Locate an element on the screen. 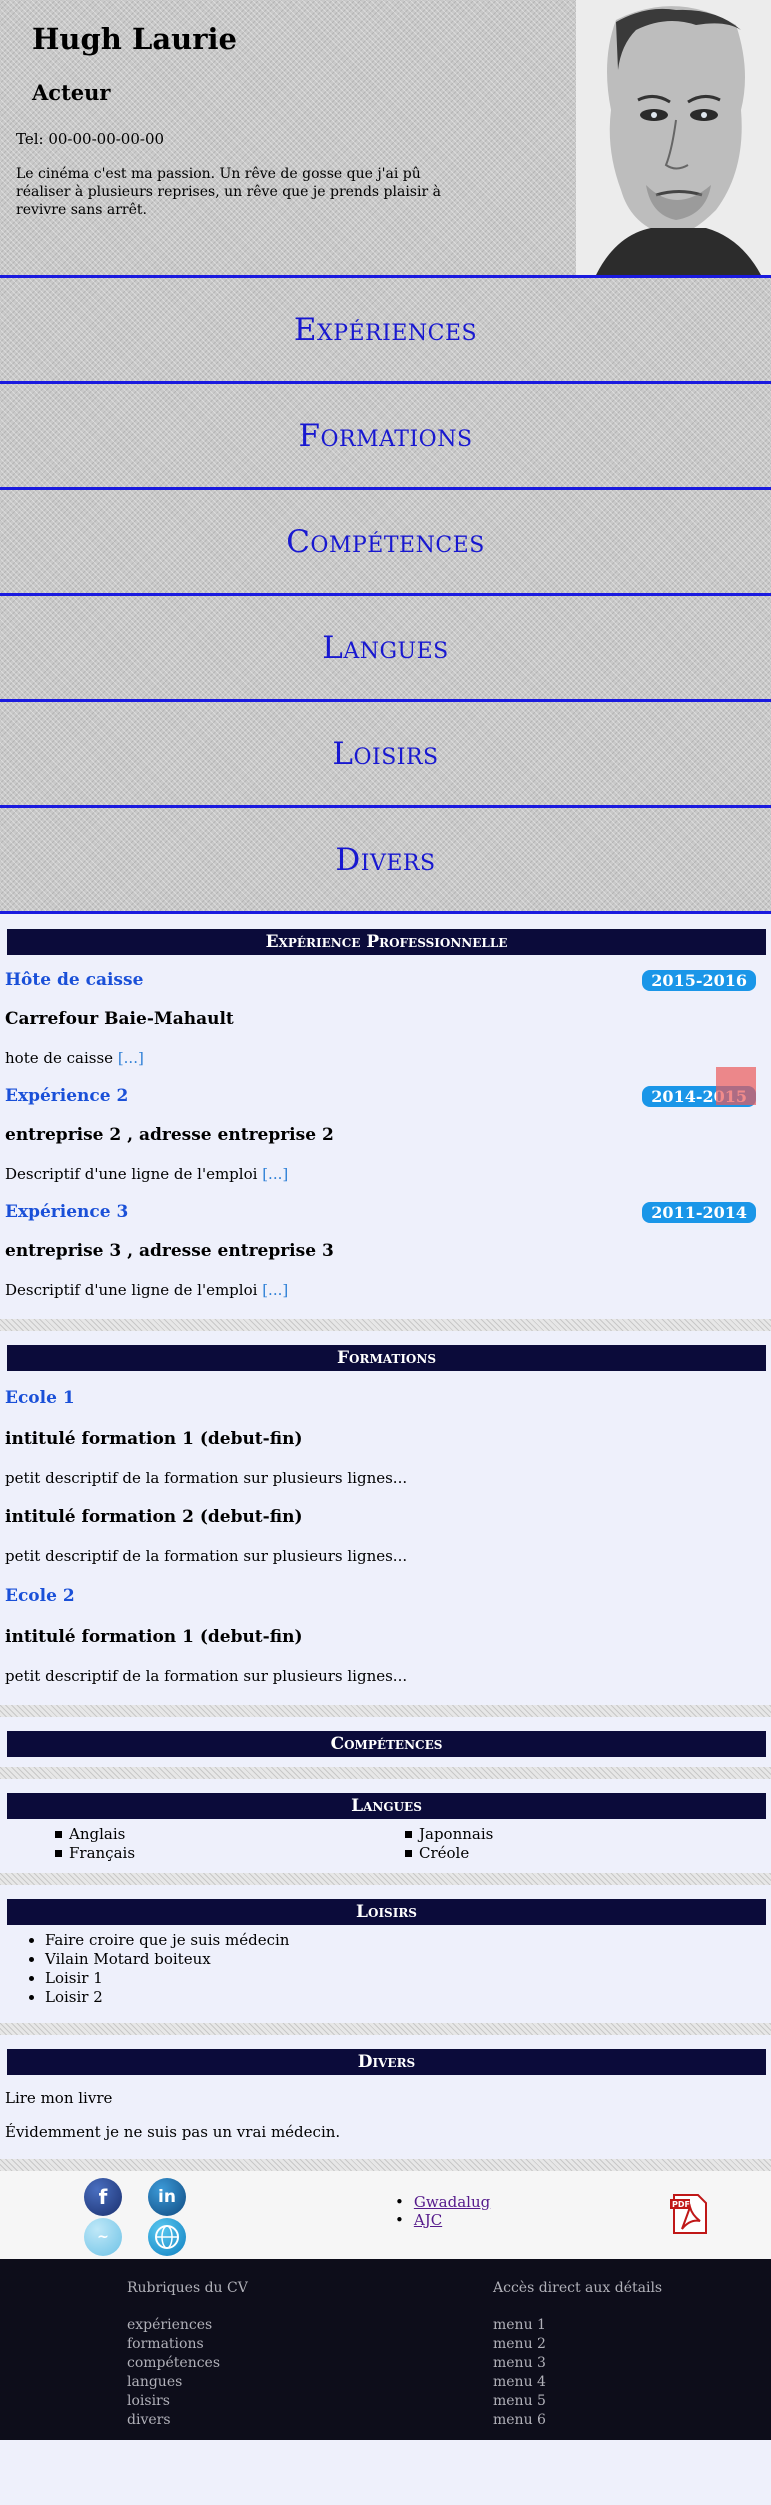 This screenshot has width=771, height=2505. langues-title: Langues is located at coordinates (386, 1806).